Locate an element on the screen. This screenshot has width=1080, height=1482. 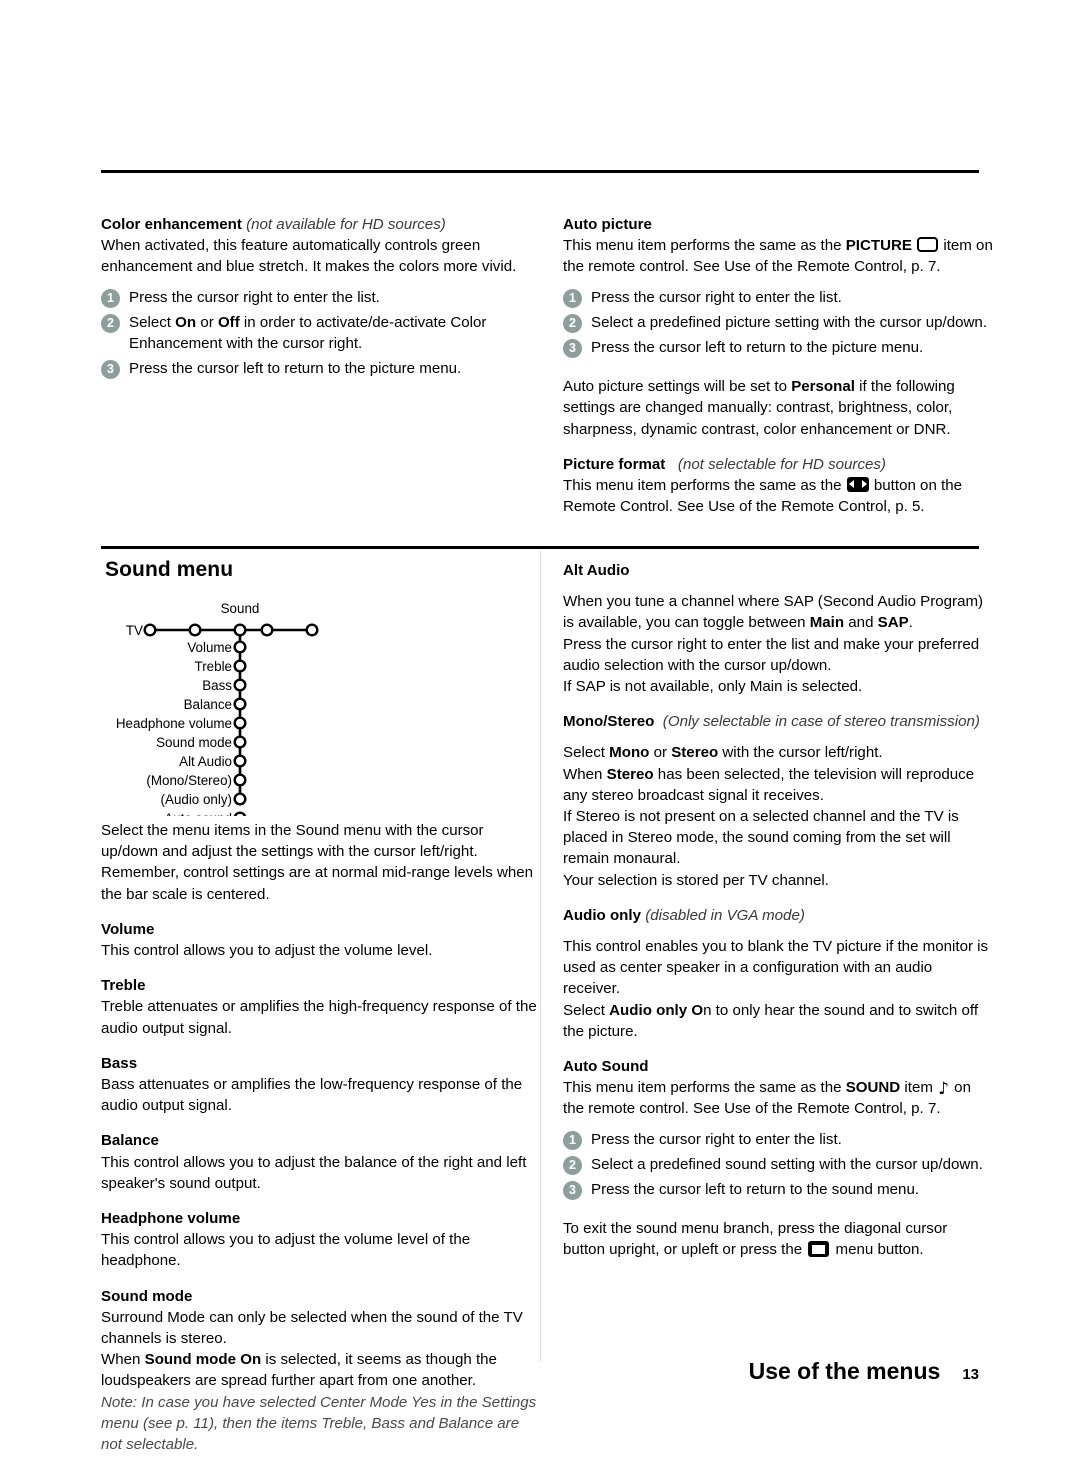
audio-only-note: (disabled in VGA mode) is located at coordinates (725, 915).